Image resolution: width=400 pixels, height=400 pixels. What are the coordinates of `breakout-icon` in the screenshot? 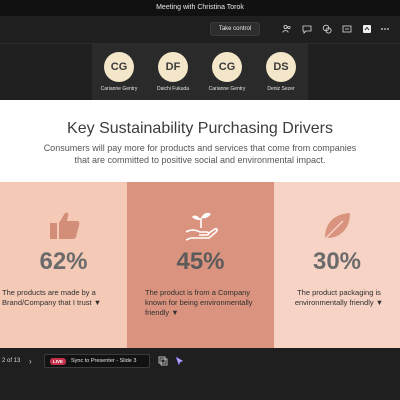 It's located at (347, 29).